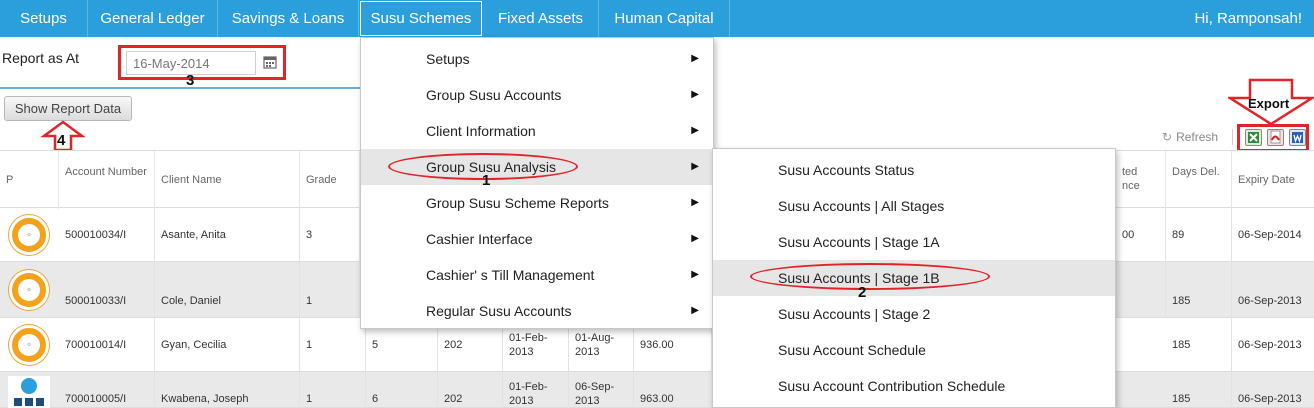 The image size is (1314, 408). I want to click on submenu-item-stage-2: Susu Accounts | Stage 2, so click(914, 314).